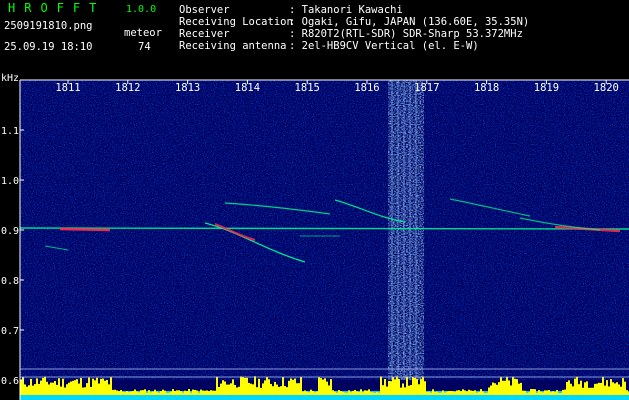 This screenshot has width=629, height=400. I want to click on meteor-echo-trace, so click(85, 229).